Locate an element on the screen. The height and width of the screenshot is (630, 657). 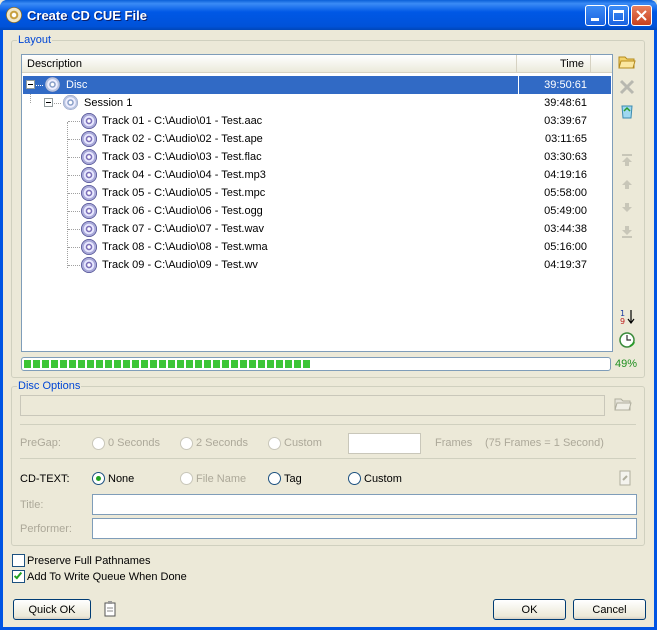
clock-refresh-icon is located at coordinates (627, 340).